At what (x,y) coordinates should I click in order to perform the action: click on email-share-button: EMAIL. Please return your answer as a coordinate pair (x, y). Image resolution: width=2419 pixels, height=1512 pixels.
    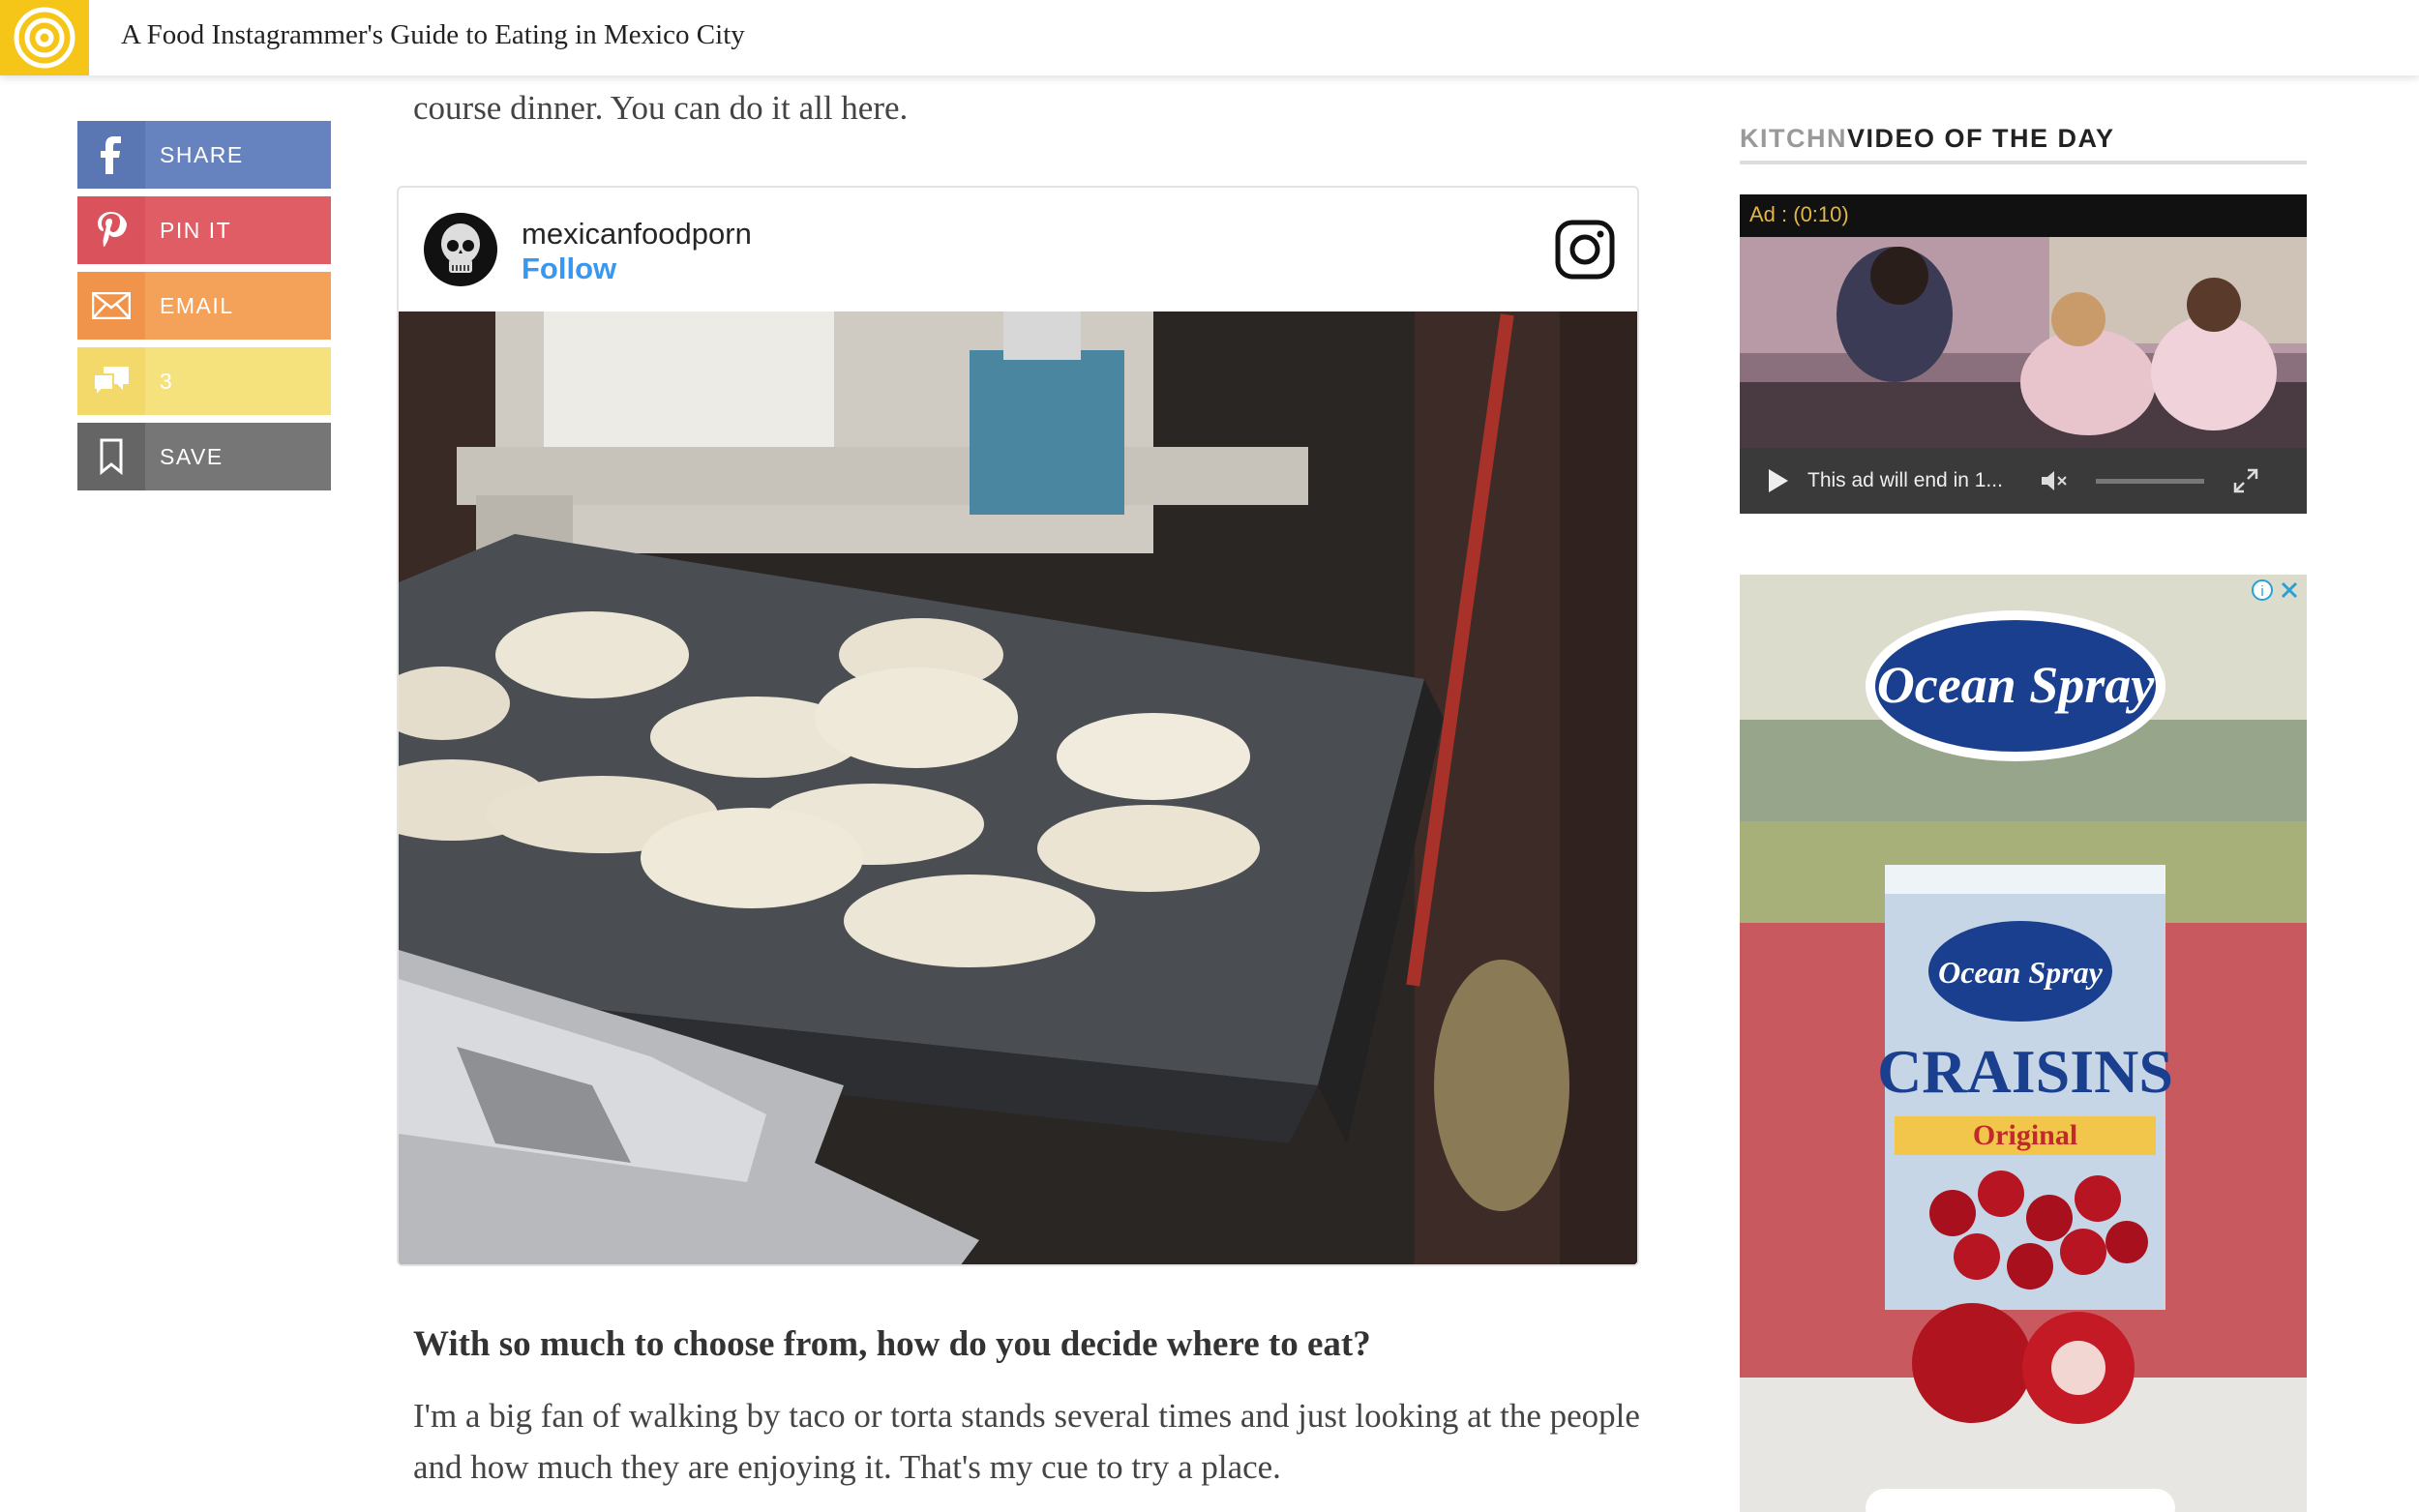
    Looking at the image, I should click on (204, 306).